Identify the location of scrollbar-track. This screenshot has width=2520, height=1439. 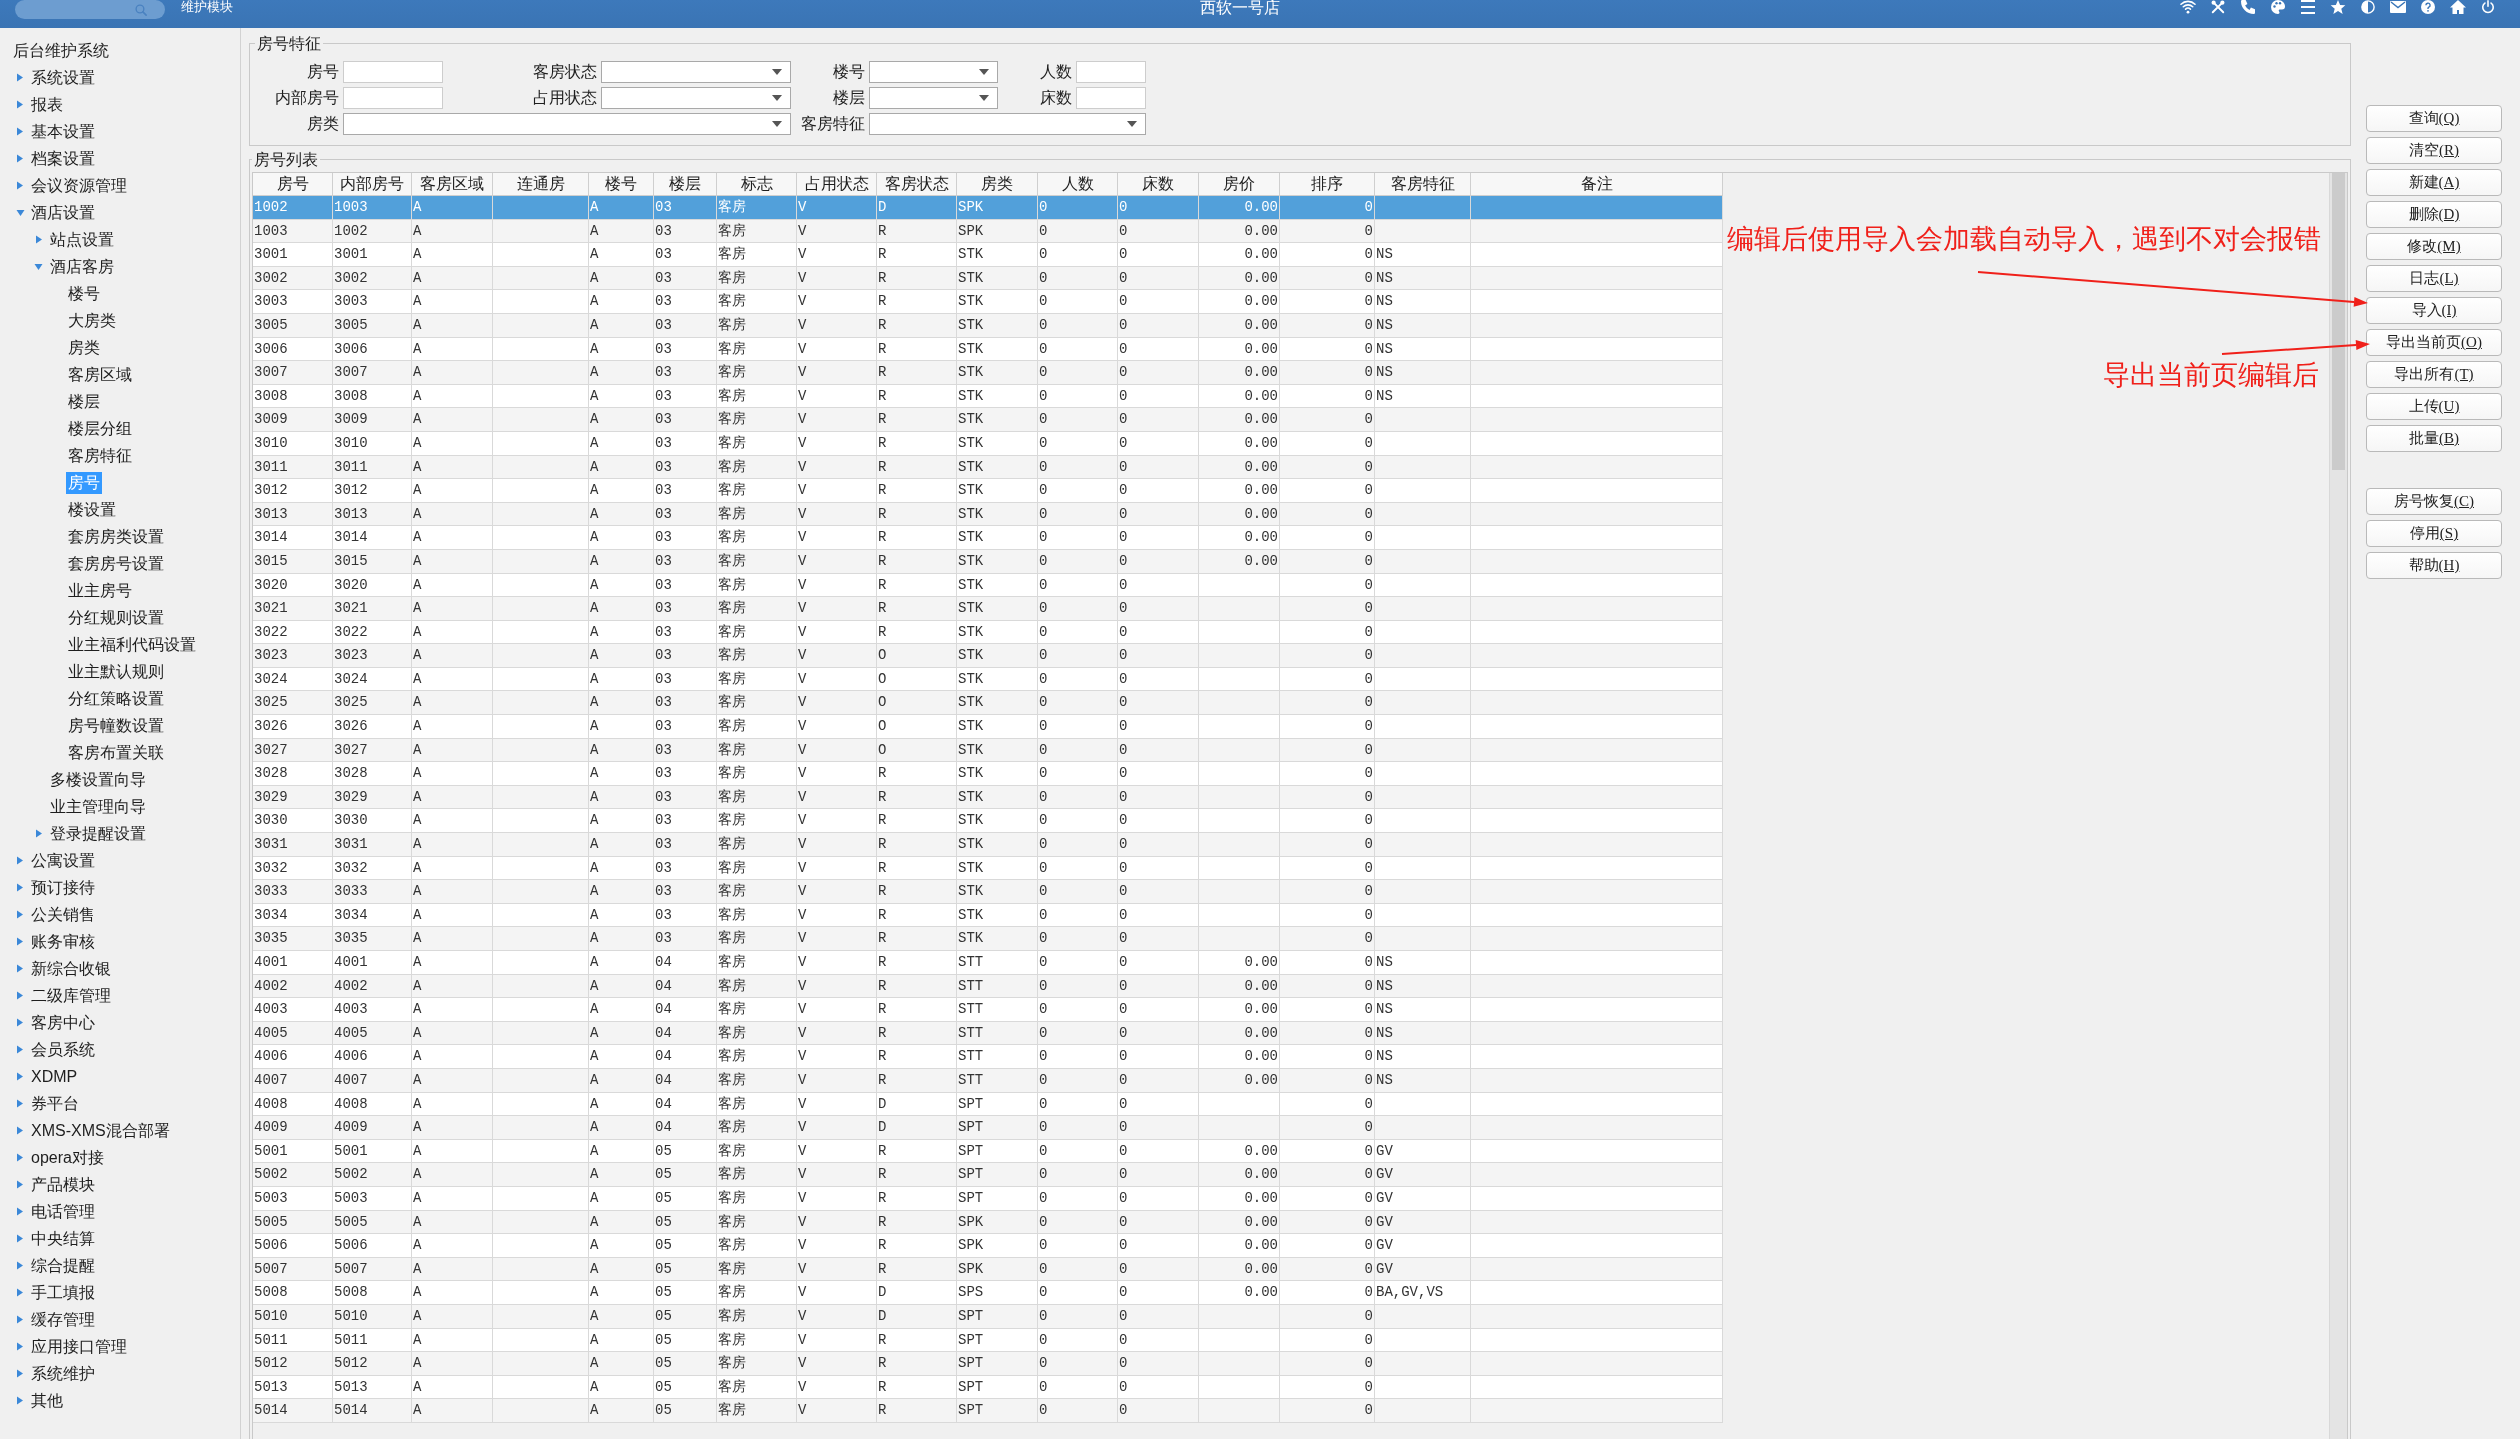
(2338, 806).